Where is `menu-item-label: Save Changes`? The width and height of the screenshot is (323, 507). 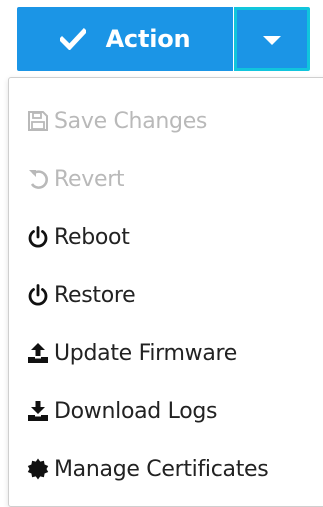
menu-item-label: Save Changes is located at coordinates (131, 121).